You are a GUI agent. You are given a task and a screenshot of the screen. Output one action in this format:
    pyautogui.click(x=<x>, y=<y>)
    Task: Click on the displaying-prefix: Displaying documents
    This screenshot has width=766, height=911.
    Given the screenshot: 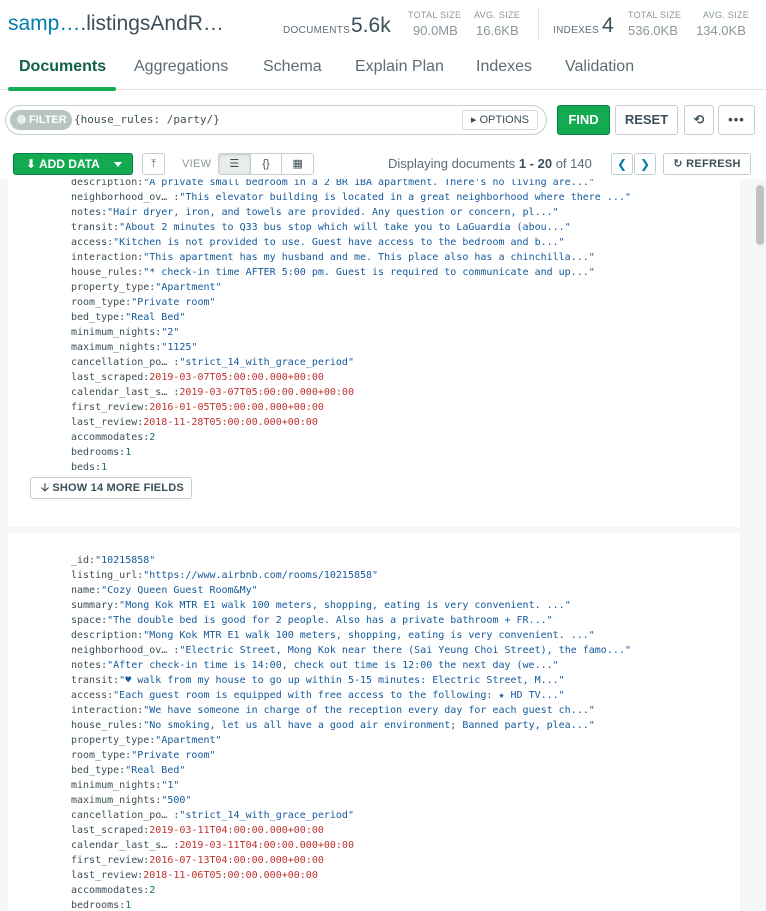 What is the action you would take?
    pyautogui.click(x=452, y=163)
    